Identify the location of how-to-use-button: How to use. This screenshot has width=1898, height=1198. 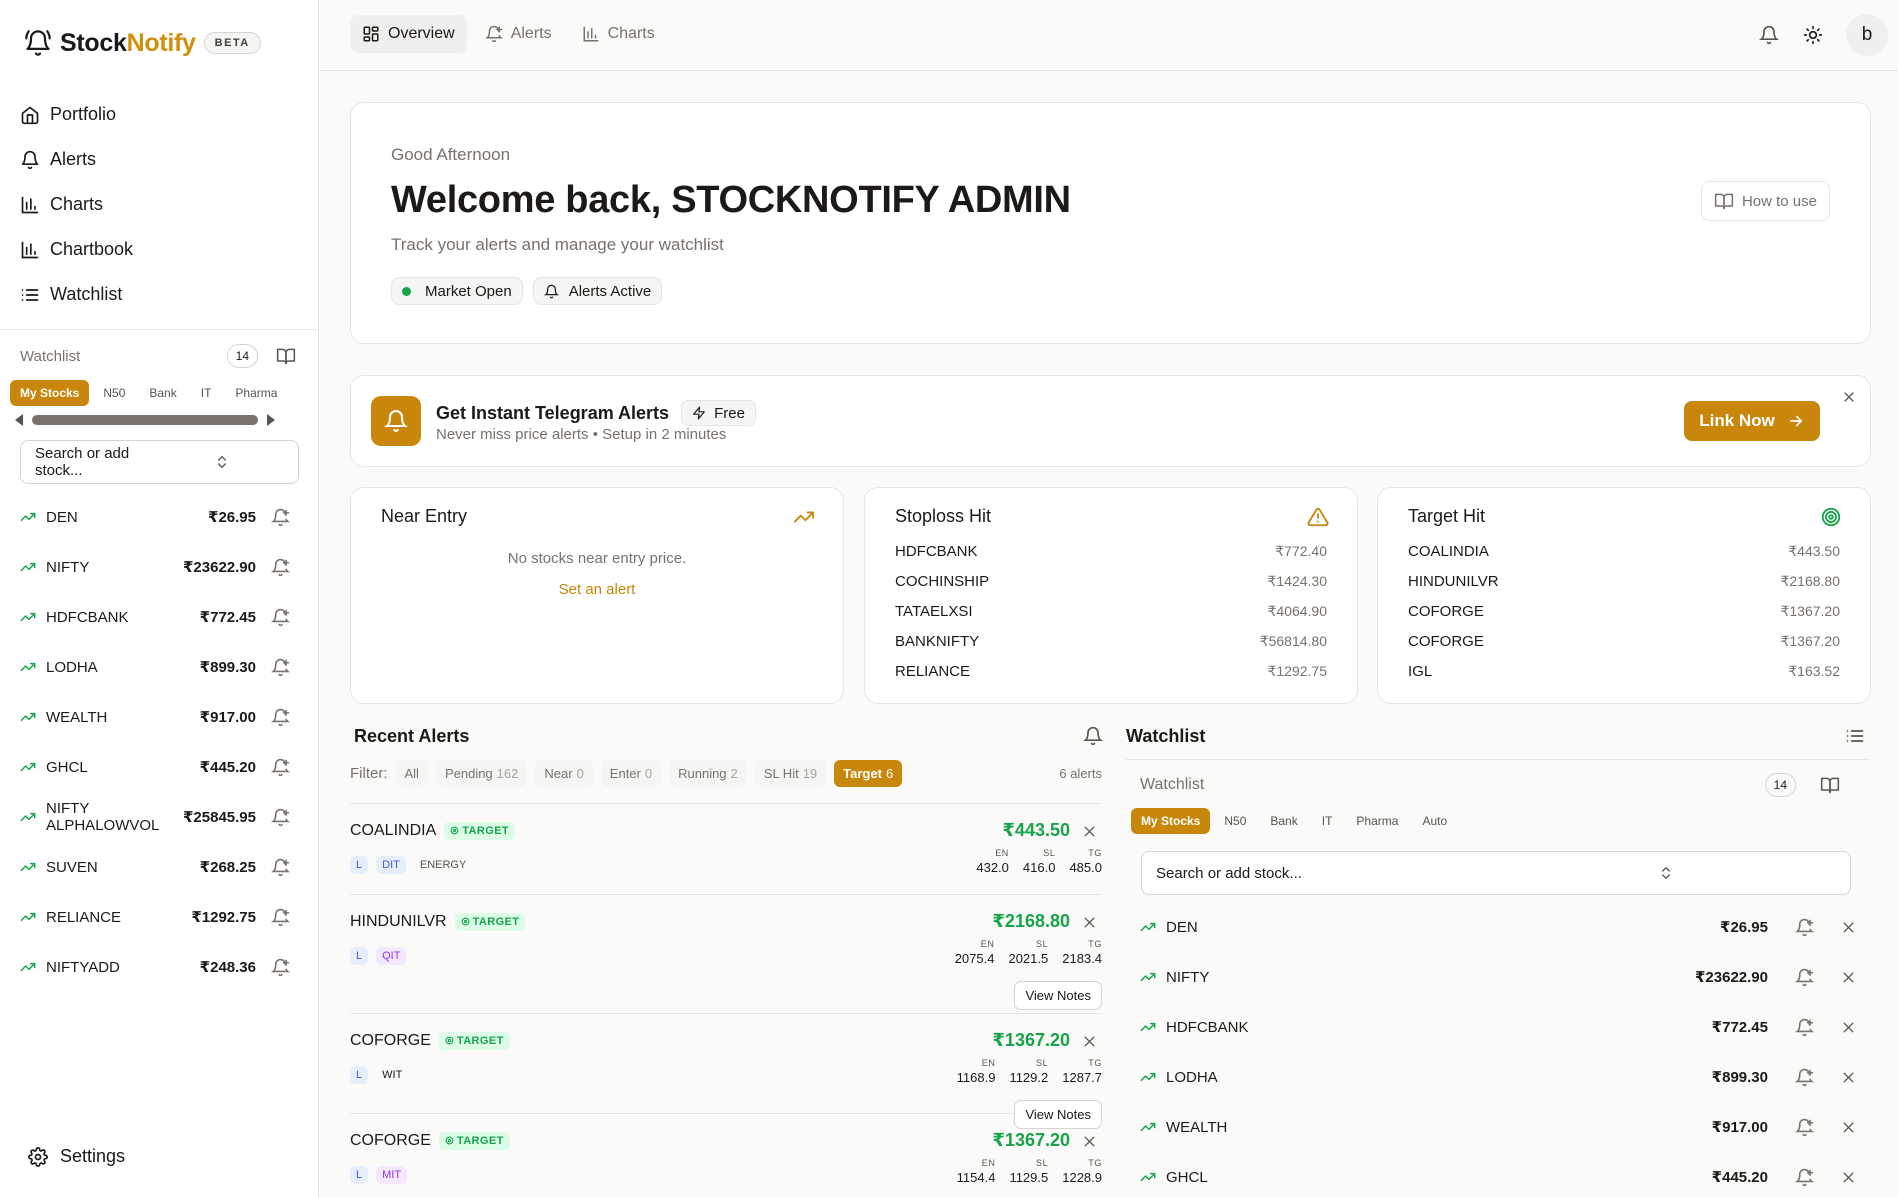
(1765, 201).